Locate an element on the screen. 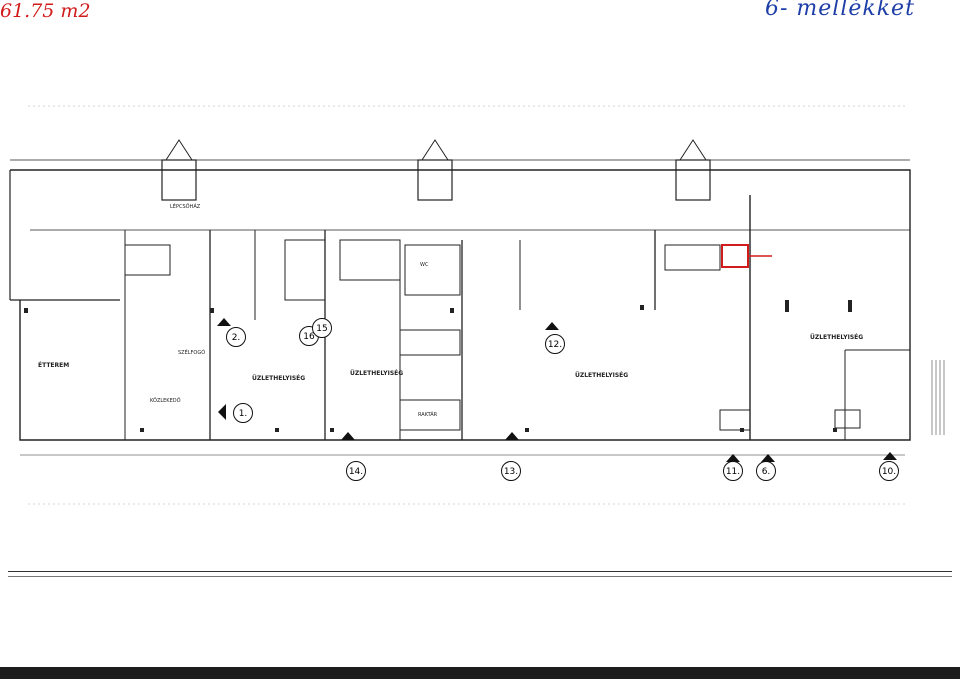 The height and width of the screenshot is (679, 960). entrance-marker-6: 6. is located at coordinates (766, 471).